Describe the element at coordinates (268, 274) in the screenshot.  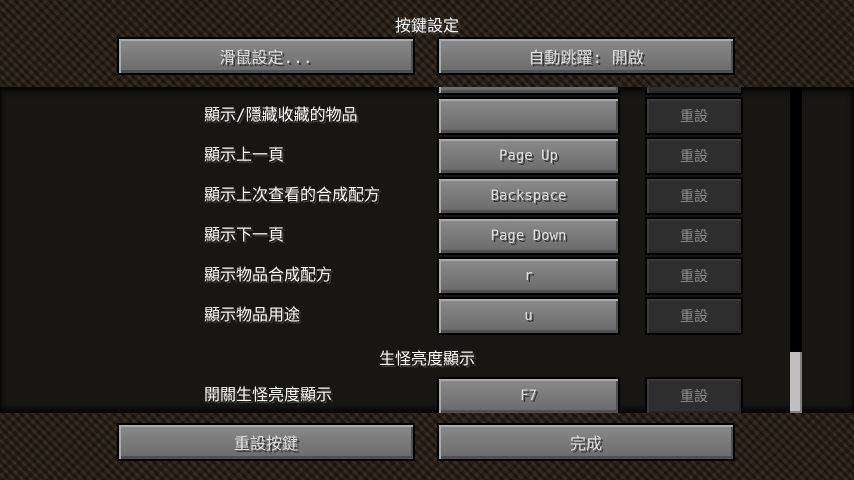
I see `keybind-label: 顯示物品合成配方` at that location.